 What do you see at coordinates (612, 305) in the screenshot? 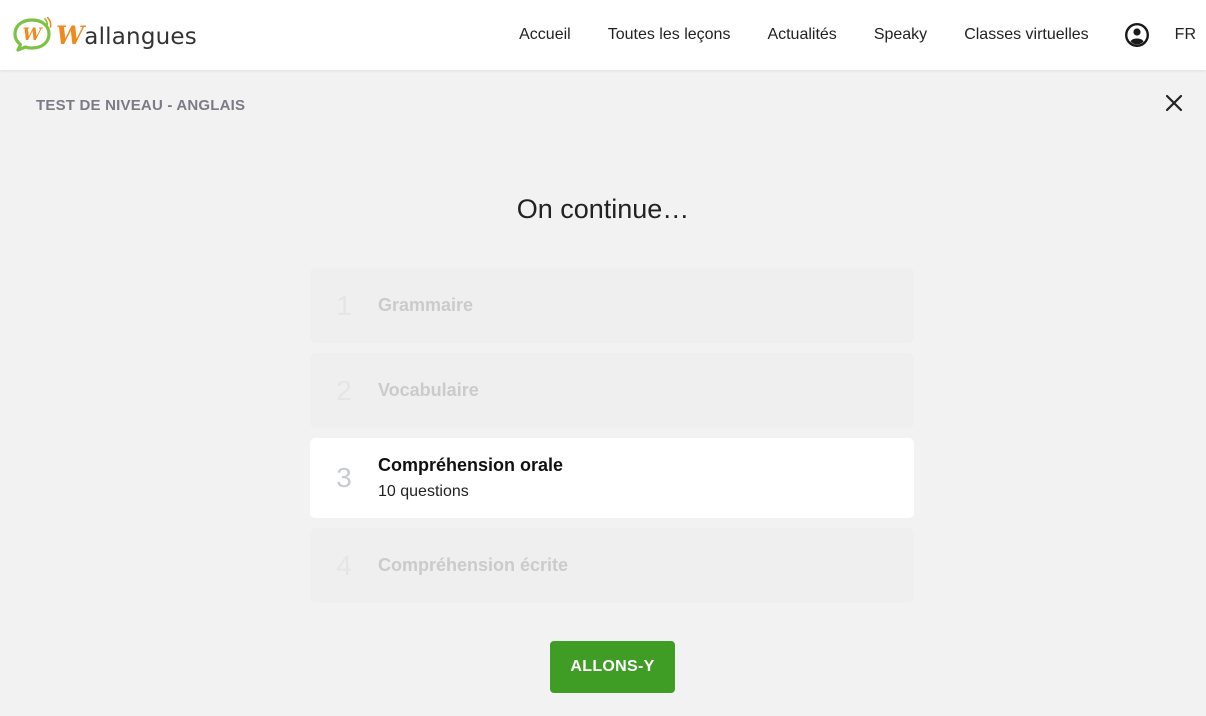
I see `step-grammaire: 1 Grammaire` at bounding box center [612, 305].